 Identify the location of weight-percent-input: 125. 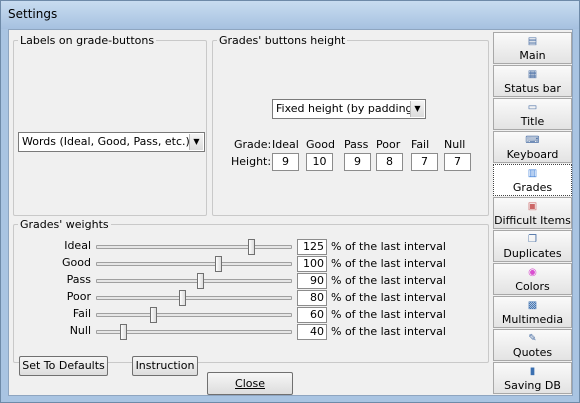
(312, 247).